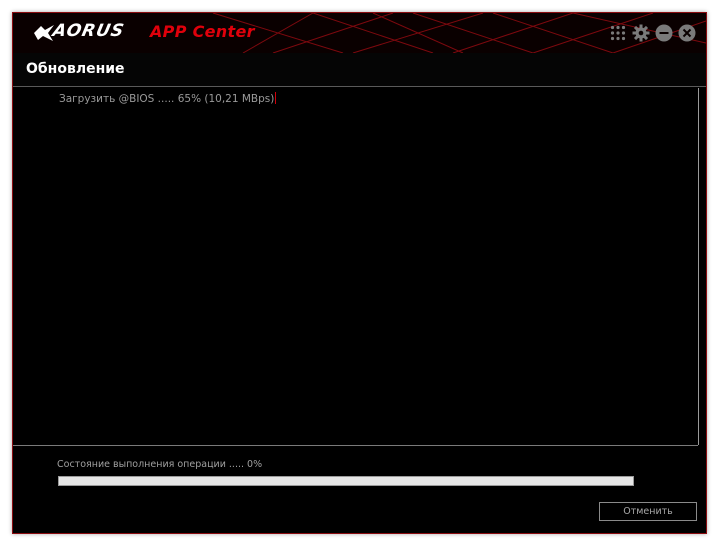 The image size is (720, 547). I want to click on cancel-button: Отменить, so click(648, 511).